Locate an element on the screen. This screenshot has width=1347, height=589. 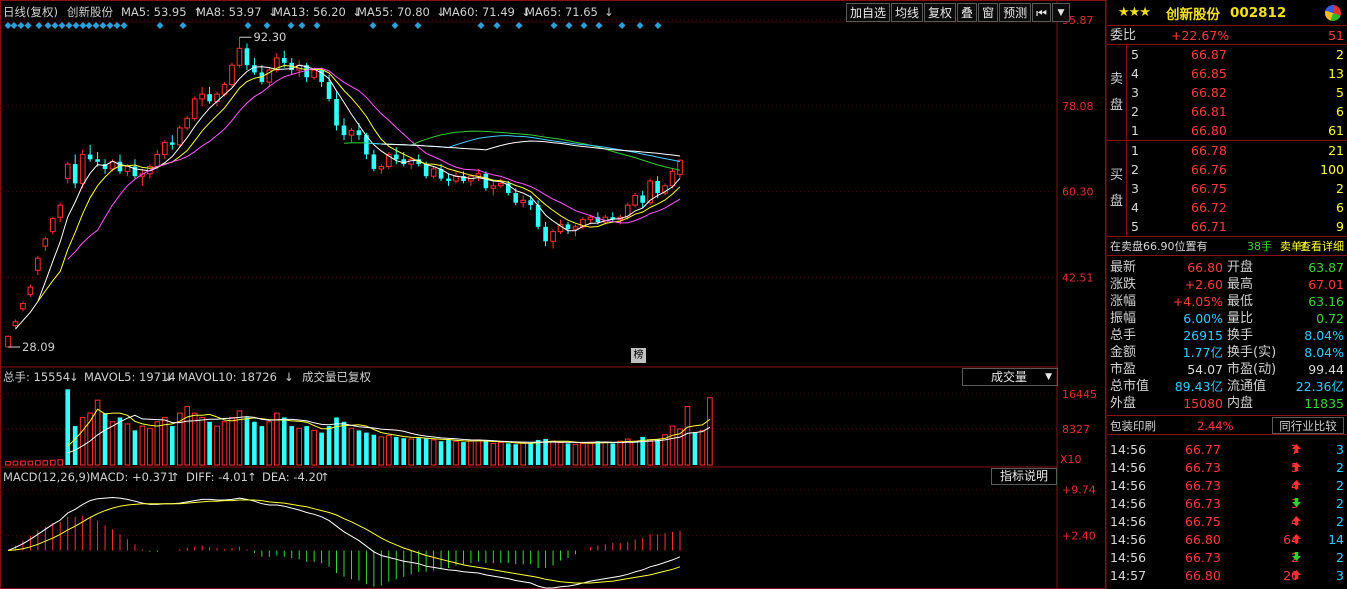
ma-arrow-5: ↓ is located at coordinates (609, 12).